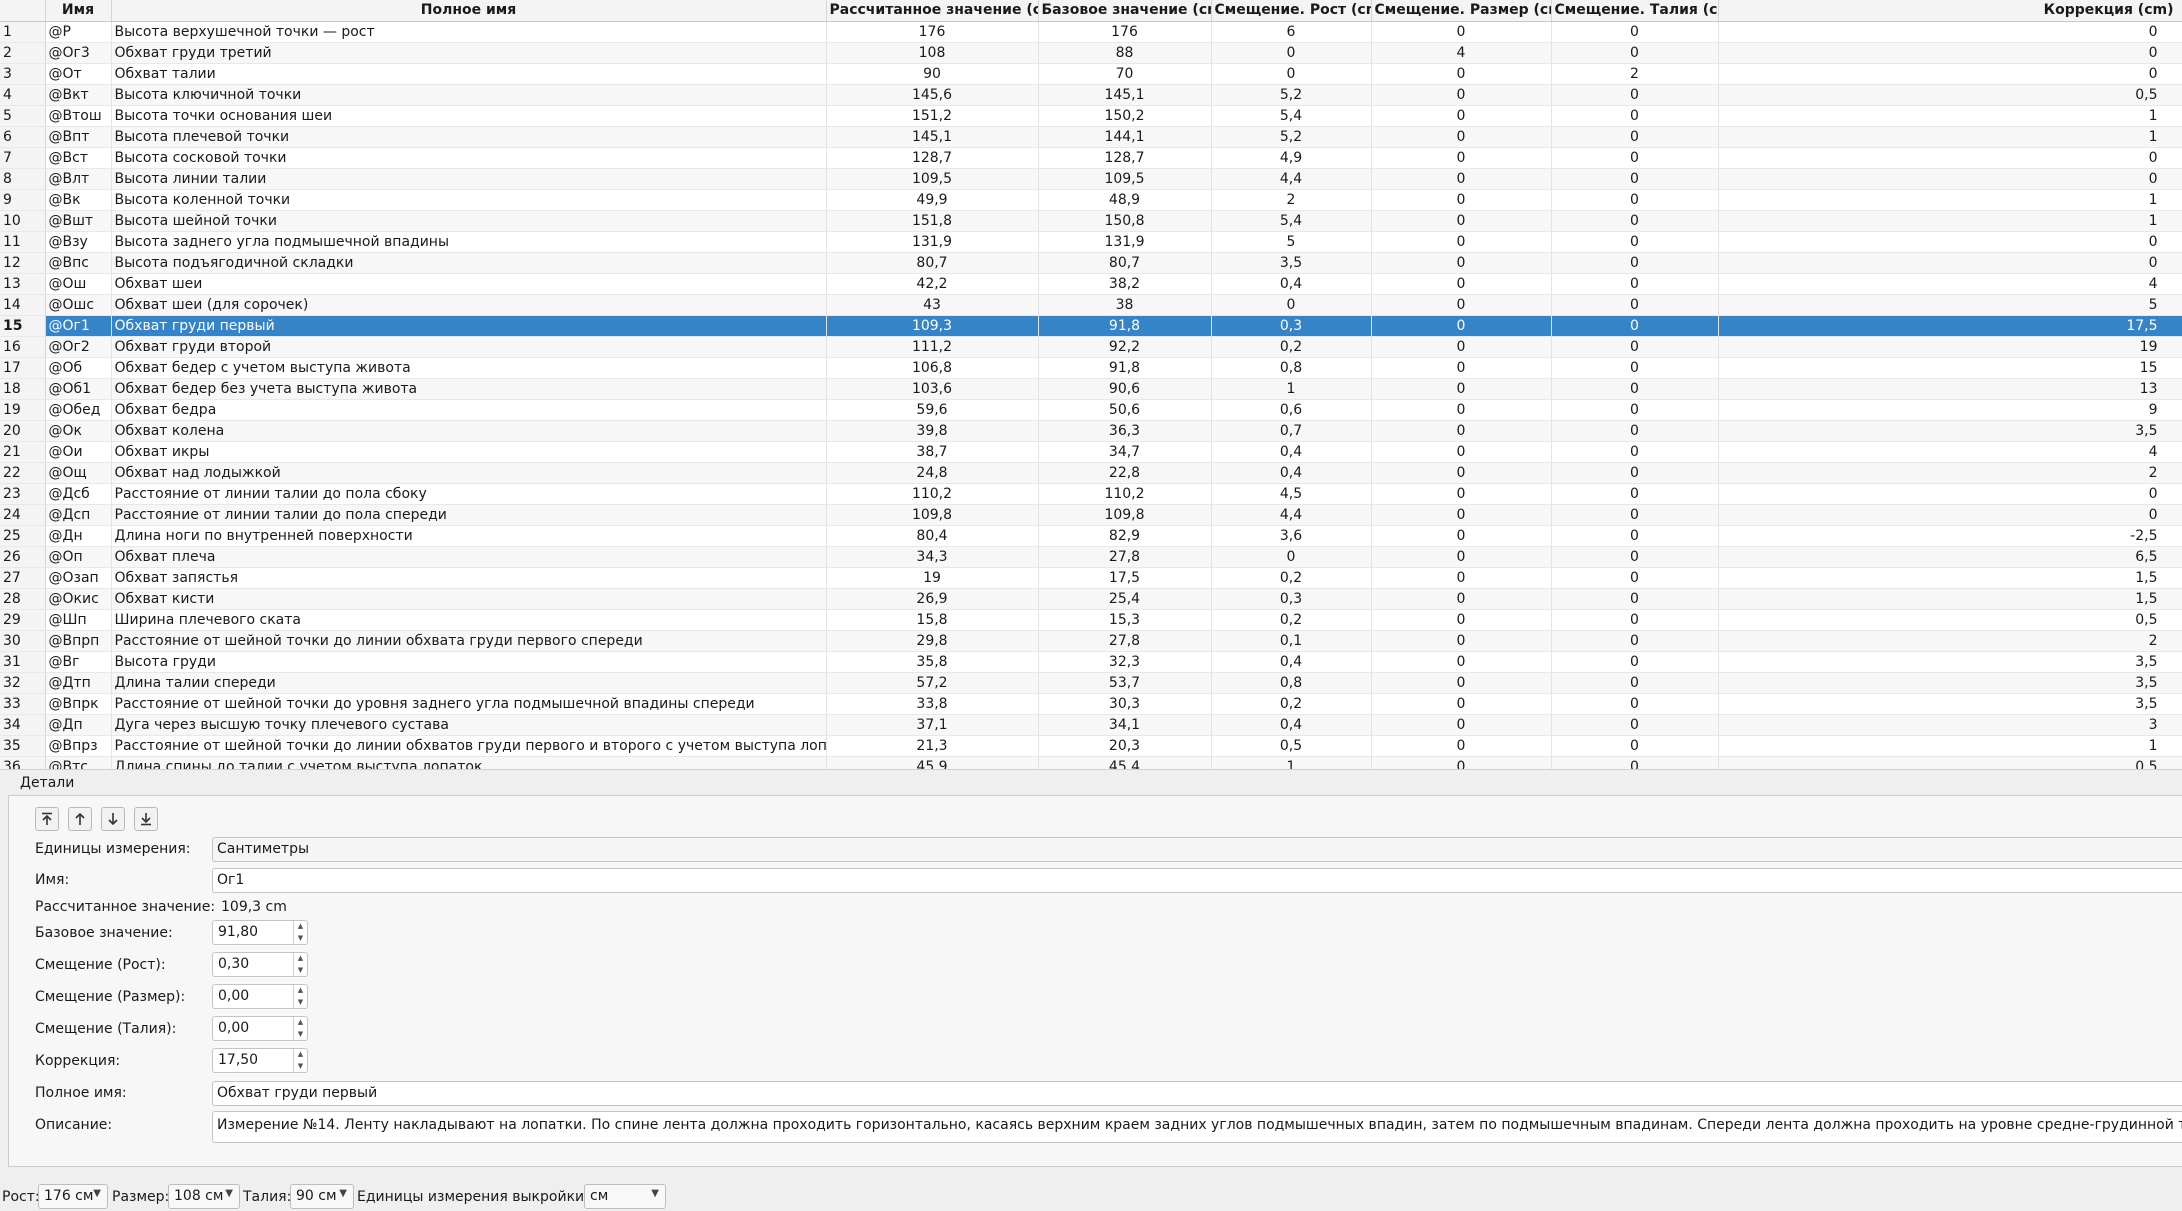 The width and height of the screenshot is (2182, 1211). What do you see at coordinates (1950, 578) in the screenshot?
I see `correction-cell: 1,5` at bounding box center [1950, 578].